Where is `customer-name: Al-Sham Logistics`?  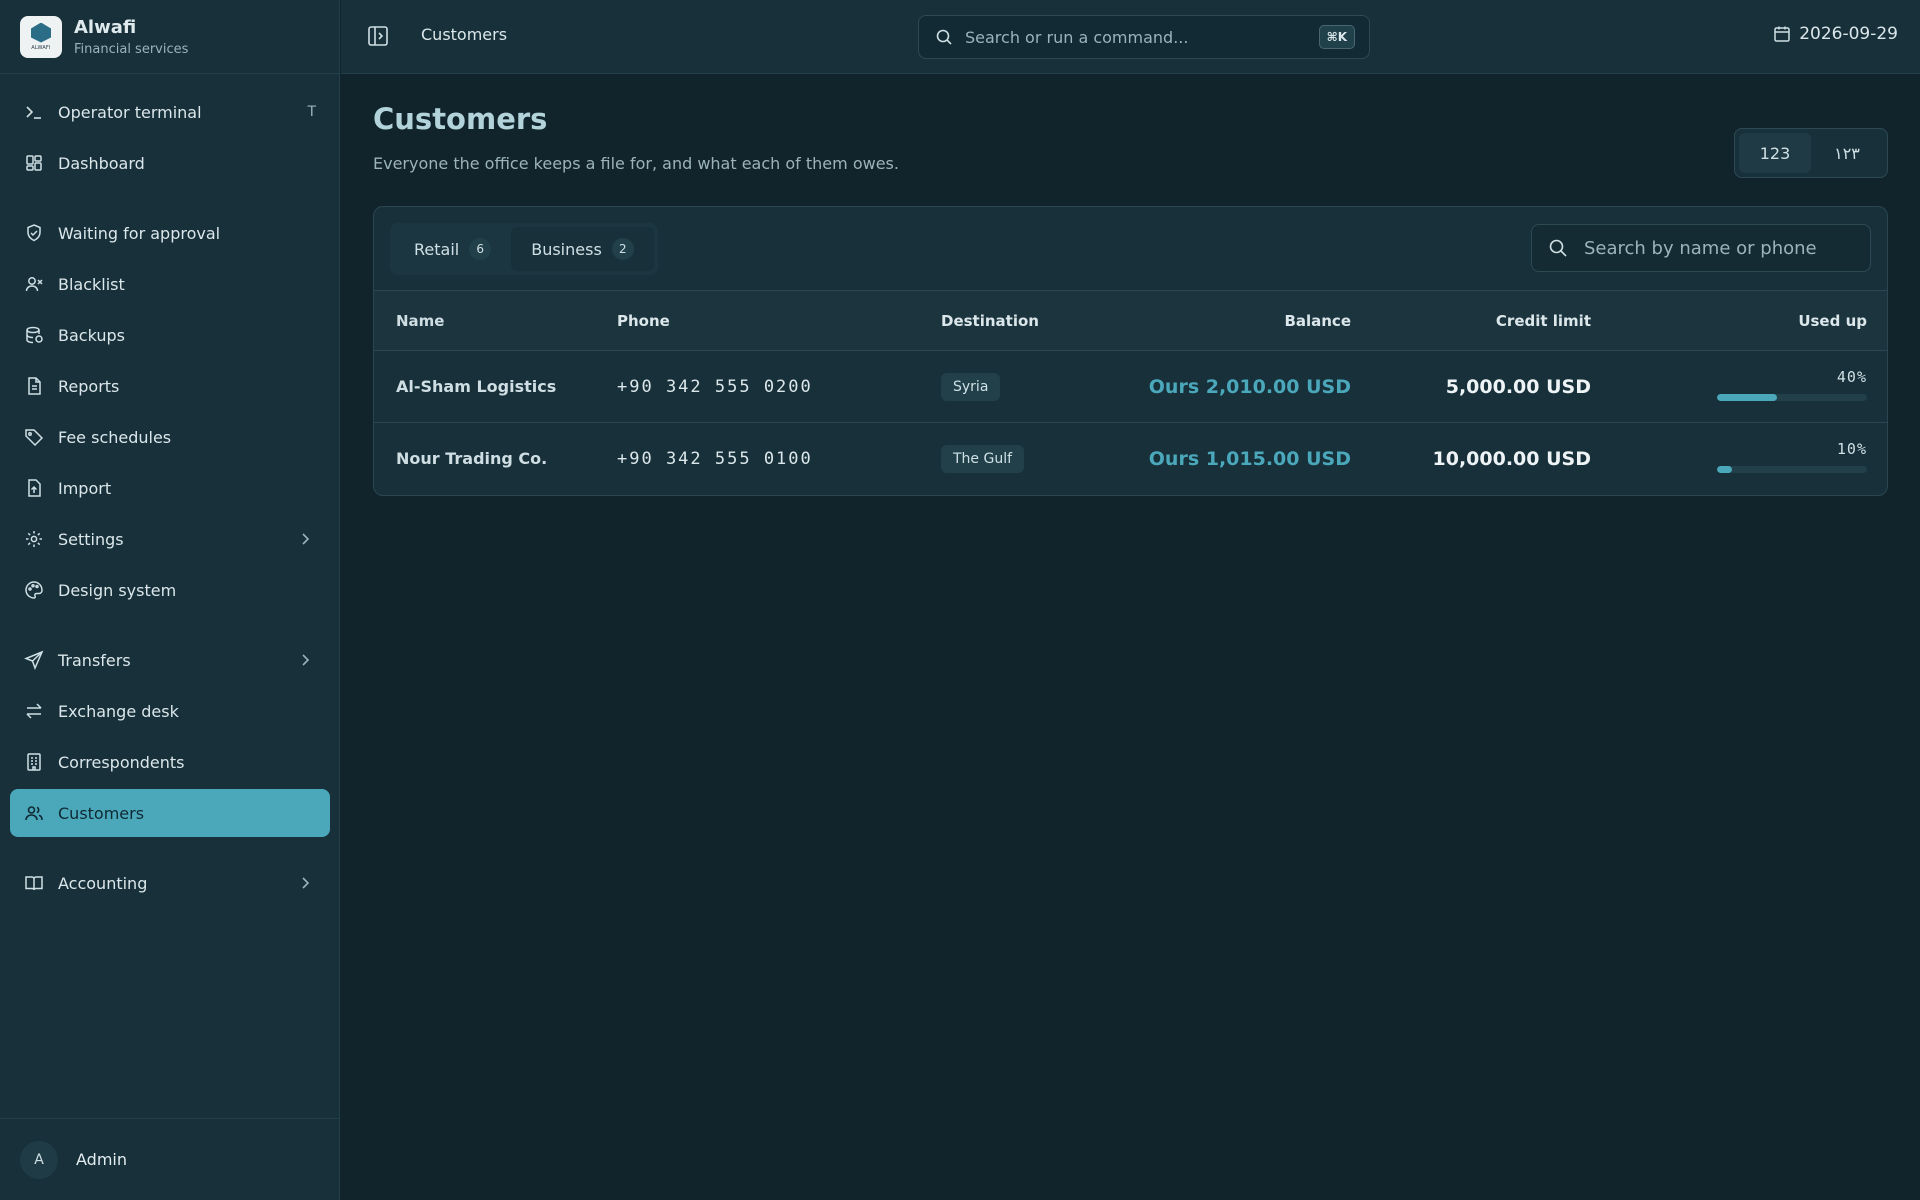 customer-name: Al-Sham Logistics is located at coordinates (495, 387).